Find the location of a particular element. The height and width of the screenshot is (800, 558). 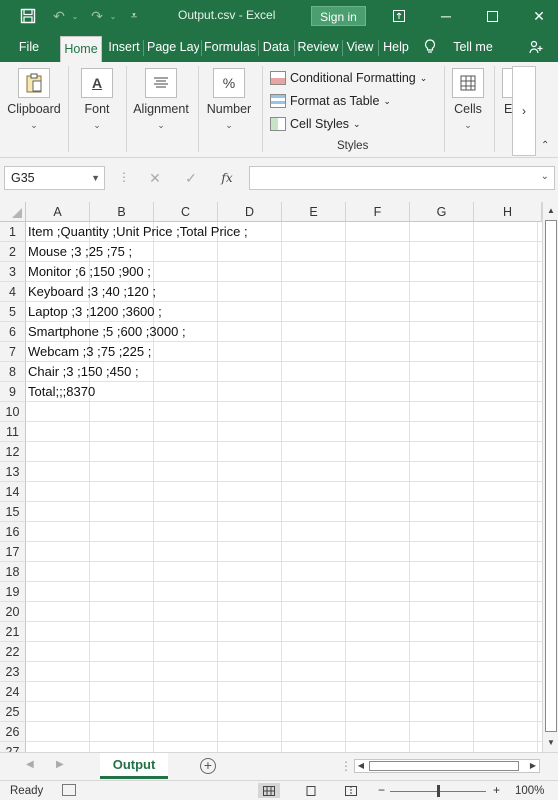

minimize-icon: ─ is located at coordinates (446, 16).